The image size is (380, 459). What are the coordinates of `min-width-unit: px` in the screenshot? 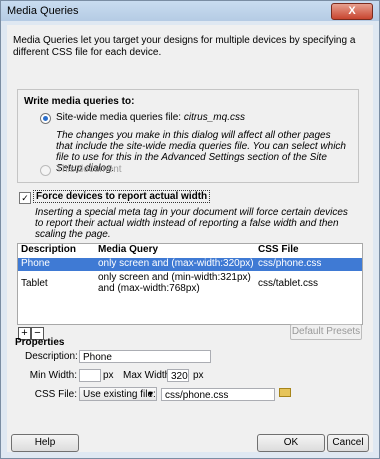 It's located at (108, 375).